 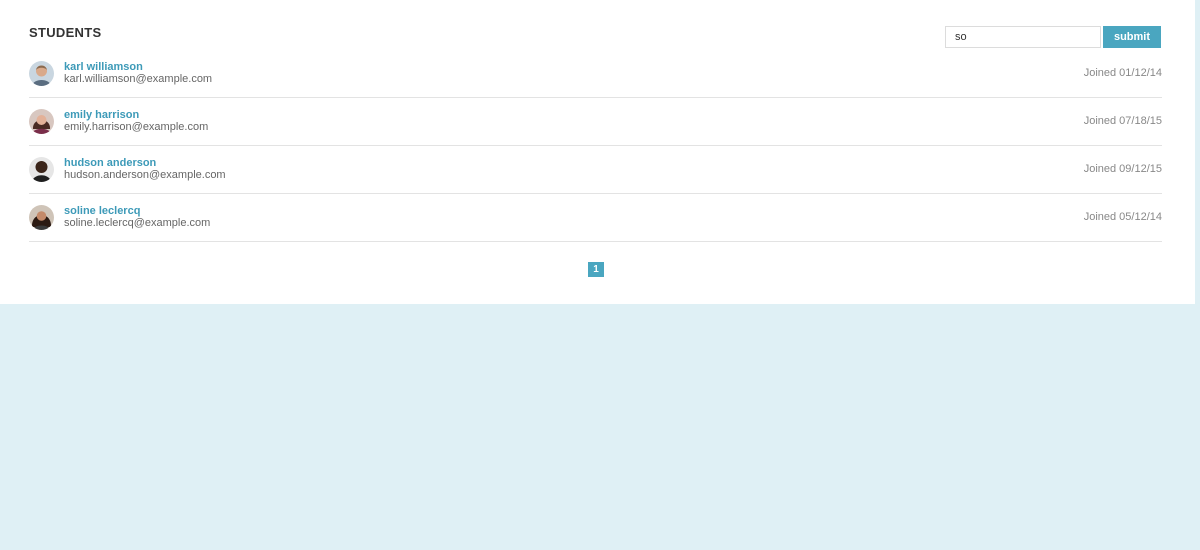 What do you see at coordinates (1122, 217) in the screenshot?
I see `joined-date: Joined 05/12/14` at bounding box center [1122, 217].